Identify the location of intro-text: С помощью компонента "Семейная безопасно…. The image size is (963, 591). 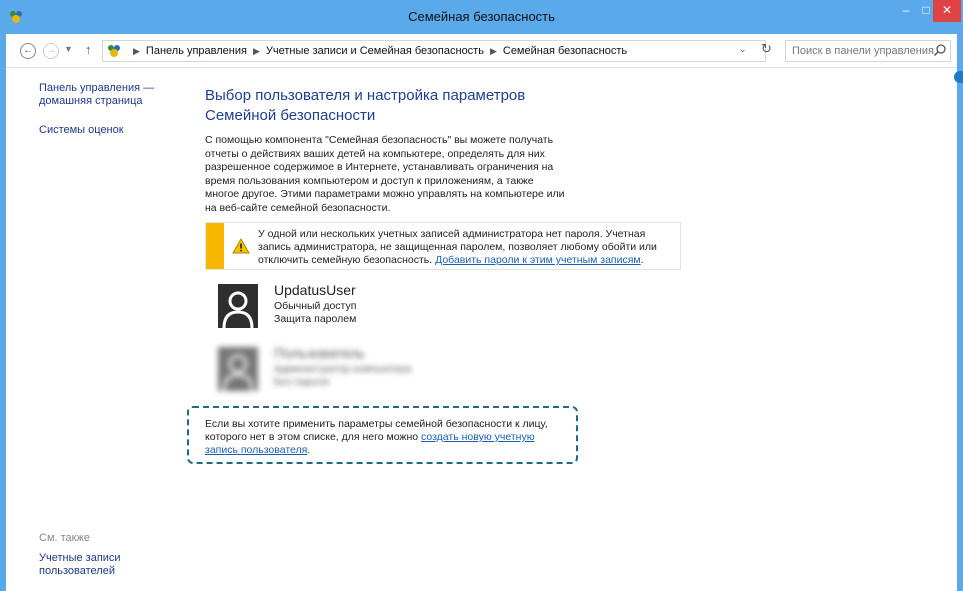
(385, 174).